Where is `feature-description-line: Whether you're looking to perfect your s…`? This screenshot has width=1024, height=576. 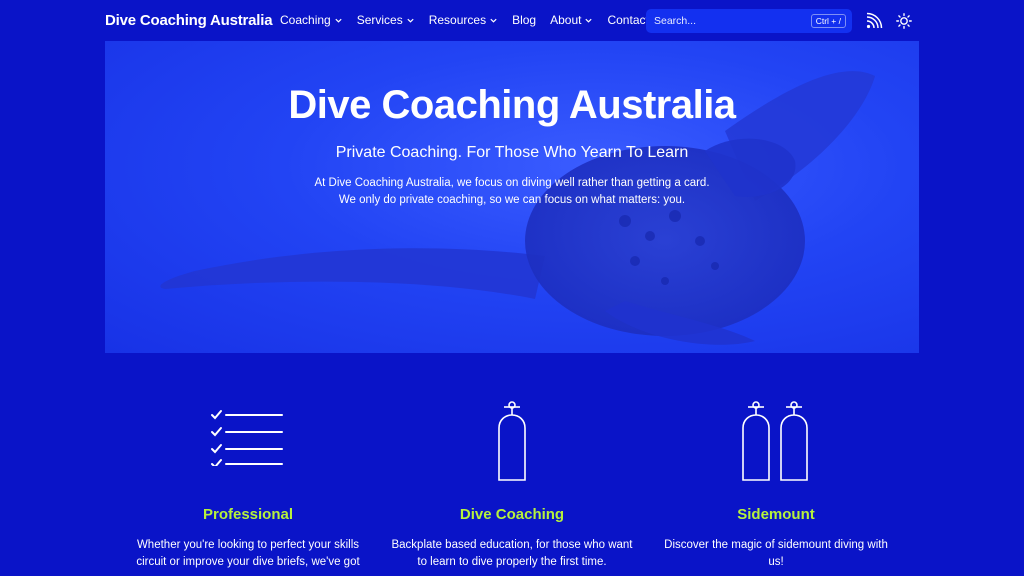
feature-description-line: Whether you're looking to perfect your s… is located at coordinates (248, 545).